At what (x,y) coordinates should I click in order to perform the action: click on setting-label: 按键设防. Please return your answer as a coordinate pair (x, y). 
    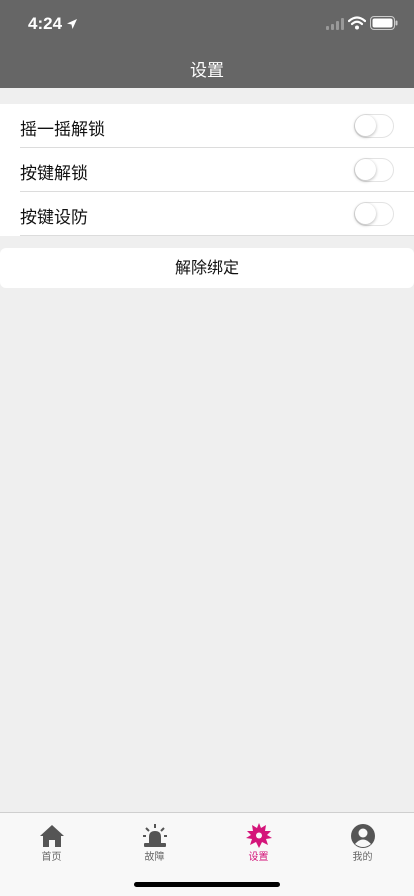
    Looking at the image, I should click on (54, 218).